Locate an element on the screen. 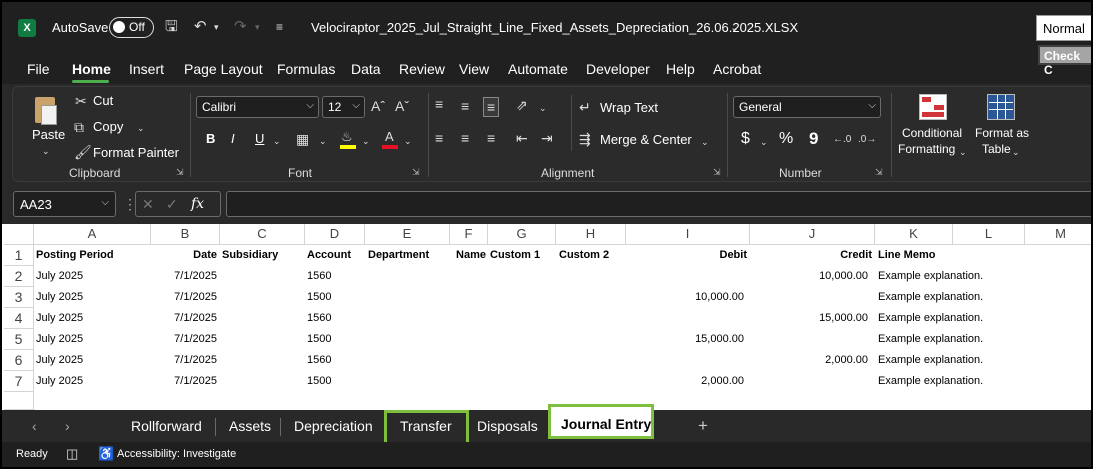 The image size is (1093, 469). tab-disposals: Disposals is located at coordinates (507, 426).